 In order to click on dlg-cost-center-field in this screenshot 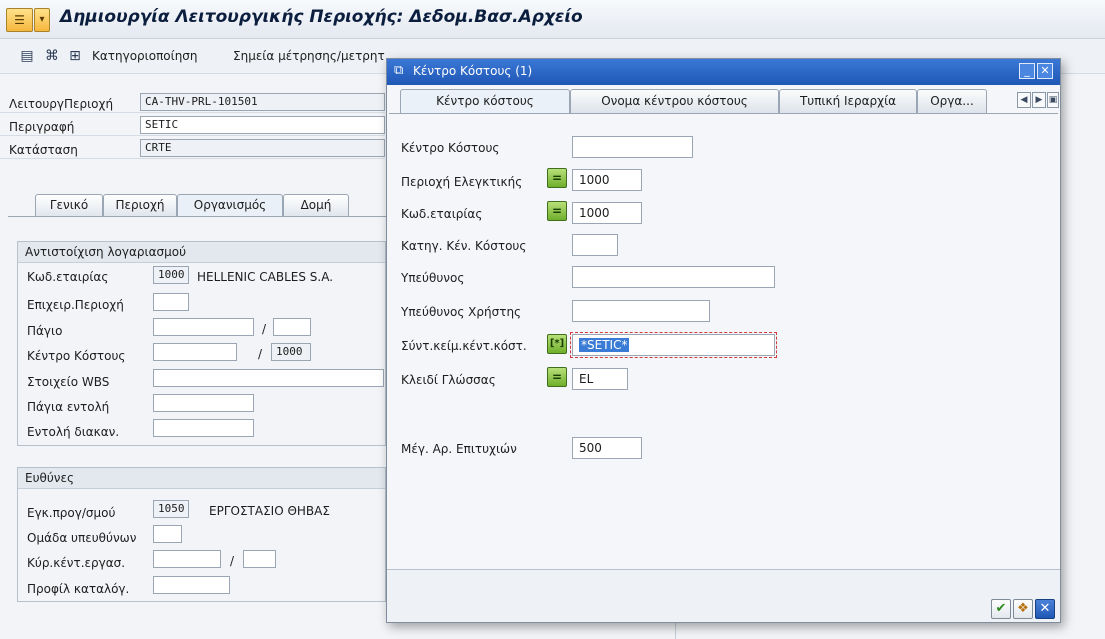, I will do `click(632, 147)`.